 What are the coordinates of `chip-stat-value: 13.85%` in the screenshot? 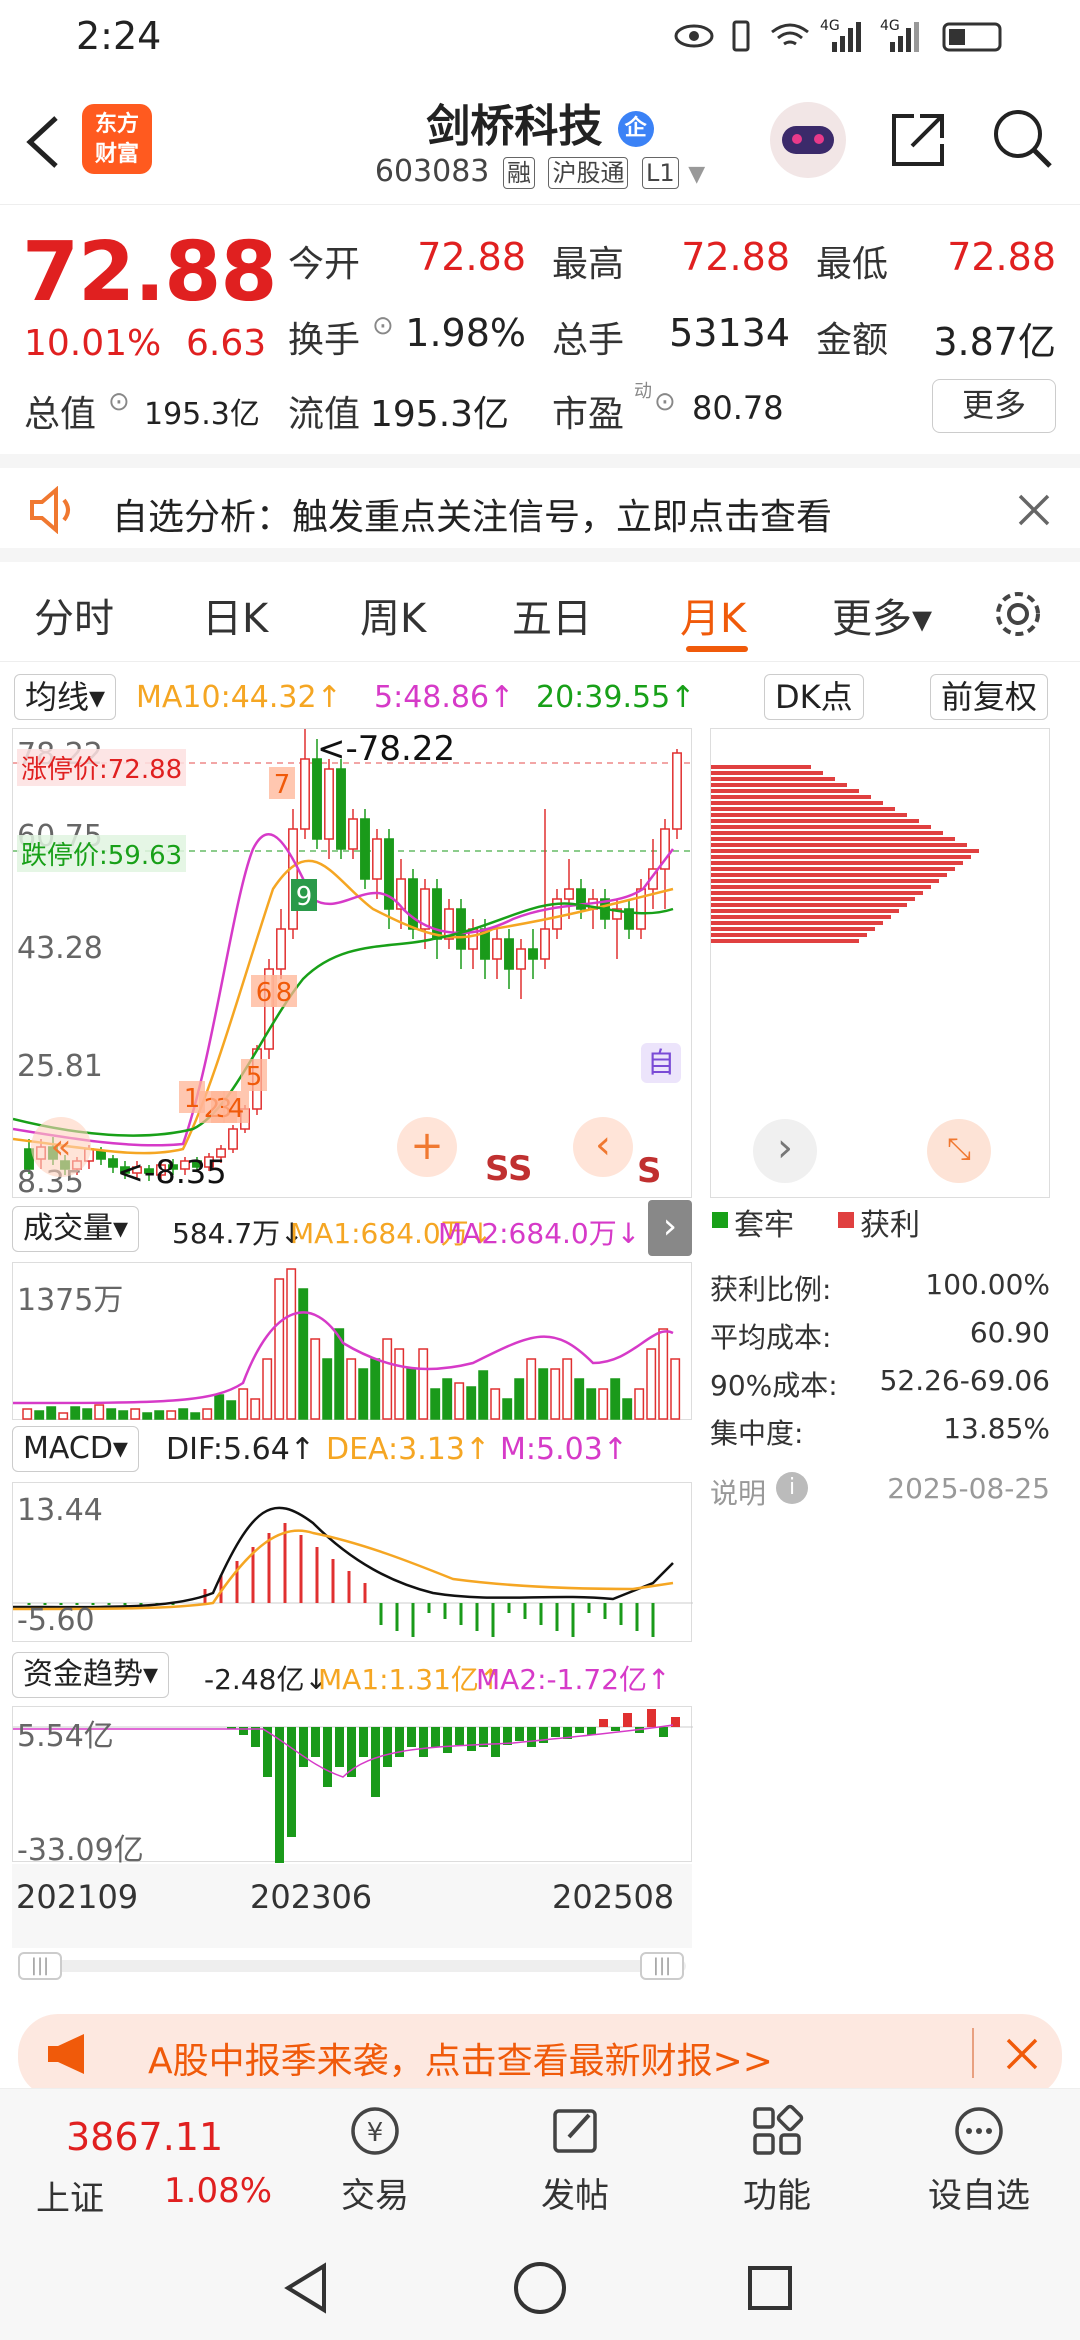 It's located at (996, 1428).